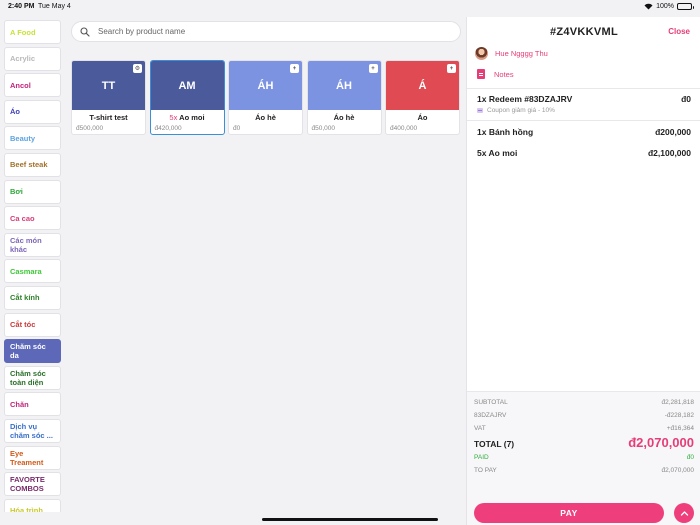 Image resolution: width=700 pixels, height=525 pixels. Describe the element at coordinates (90, 128) in the screenshot. I see `product-price: đ500,000` at that location.